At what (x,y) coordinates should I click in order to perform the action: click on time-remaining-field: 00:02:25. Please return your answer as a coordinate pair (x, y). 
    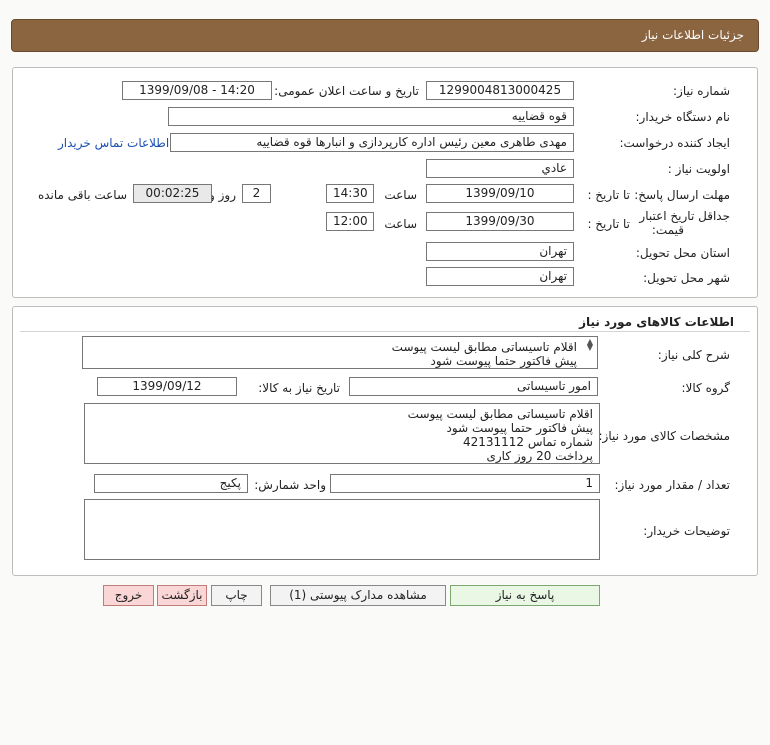
    Looking at the image, I should click on (172, 193).